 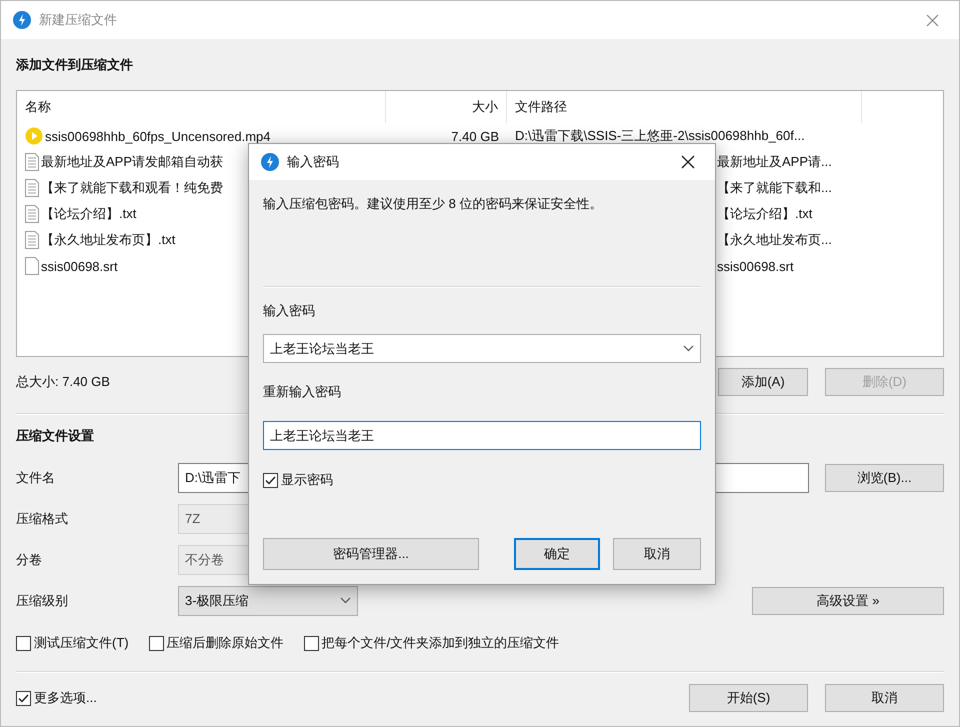 I want to click on field-label: 重新输入密码, so click(x=302, y=392).